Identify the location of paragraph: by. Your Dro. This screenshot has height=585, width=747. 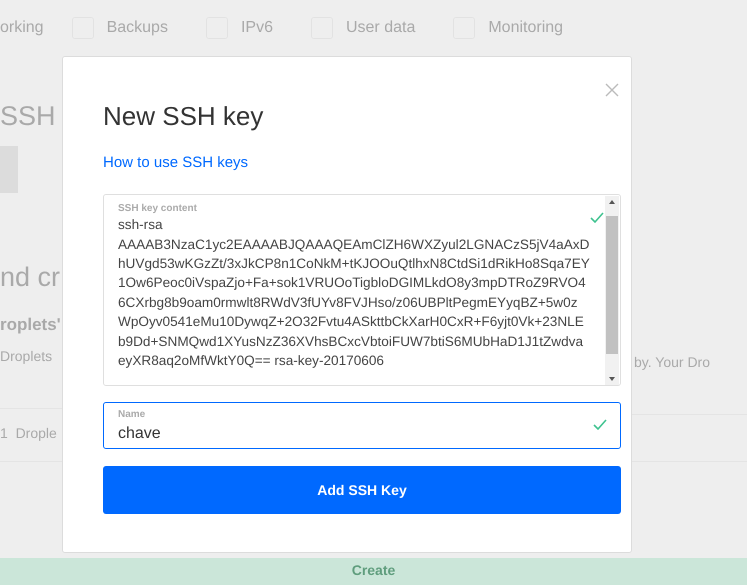
(673, 362).